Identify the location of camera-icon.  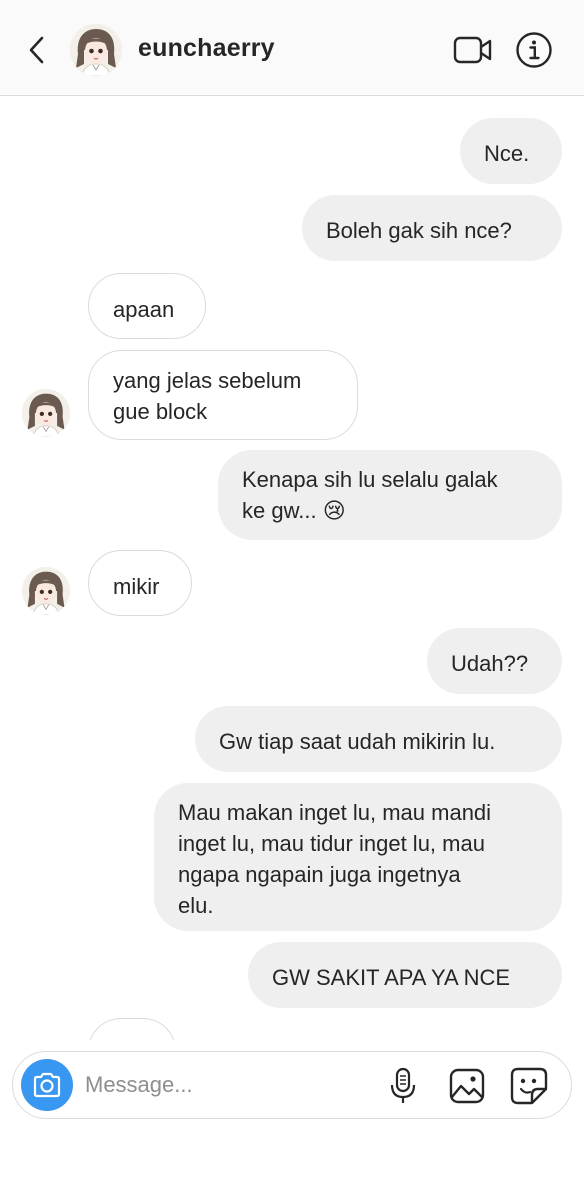
(47, 1085).